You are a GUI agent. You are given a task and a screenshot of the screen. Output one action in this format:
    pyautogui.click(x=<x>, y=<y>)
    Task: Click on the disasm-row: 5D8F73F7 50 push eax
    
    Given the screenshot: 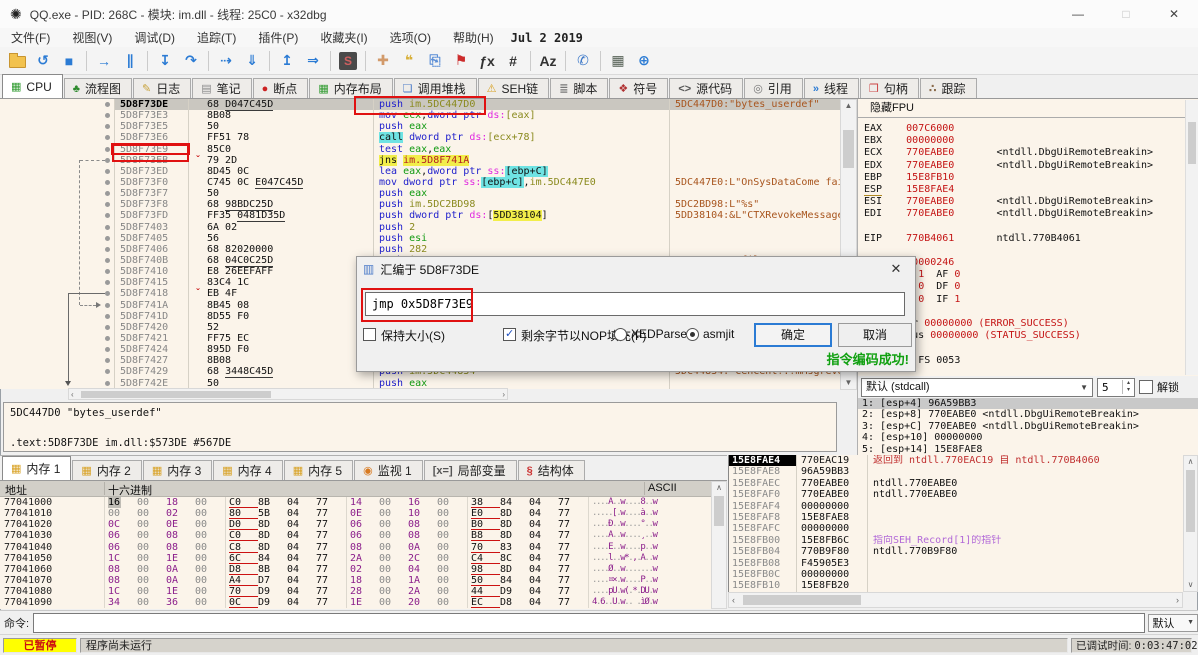 What is the action you would take?
    pyautogui.click(x=420, y=194)
    